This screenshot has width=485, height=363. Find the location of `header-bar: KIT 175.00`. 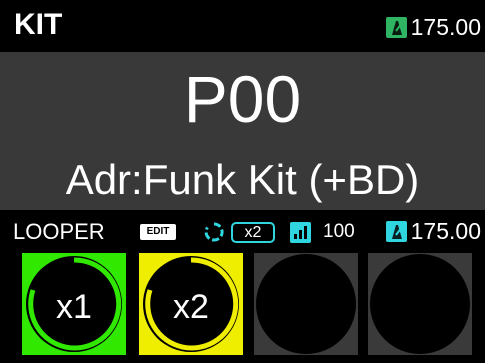

header-bar: KIT 175.00 is located at coordinates (242, 26).